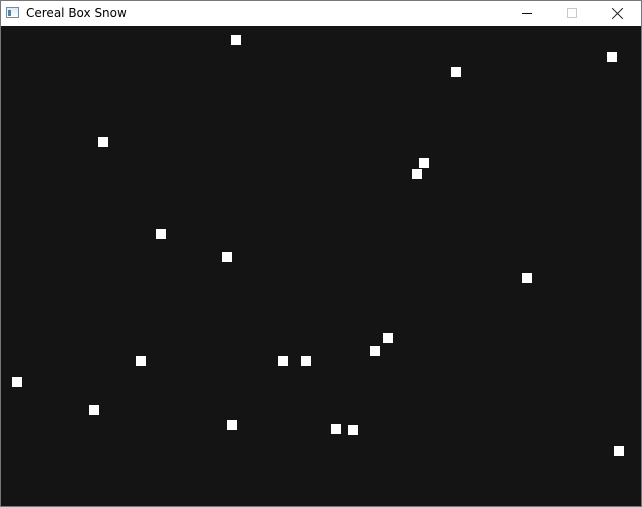 The height and width of the screenshot is (507, 642). What do you see at coordinates (321, 13) in the screenshot?
I see `title-bar: Cereal Box Snow` at bounding box center [321, 13].